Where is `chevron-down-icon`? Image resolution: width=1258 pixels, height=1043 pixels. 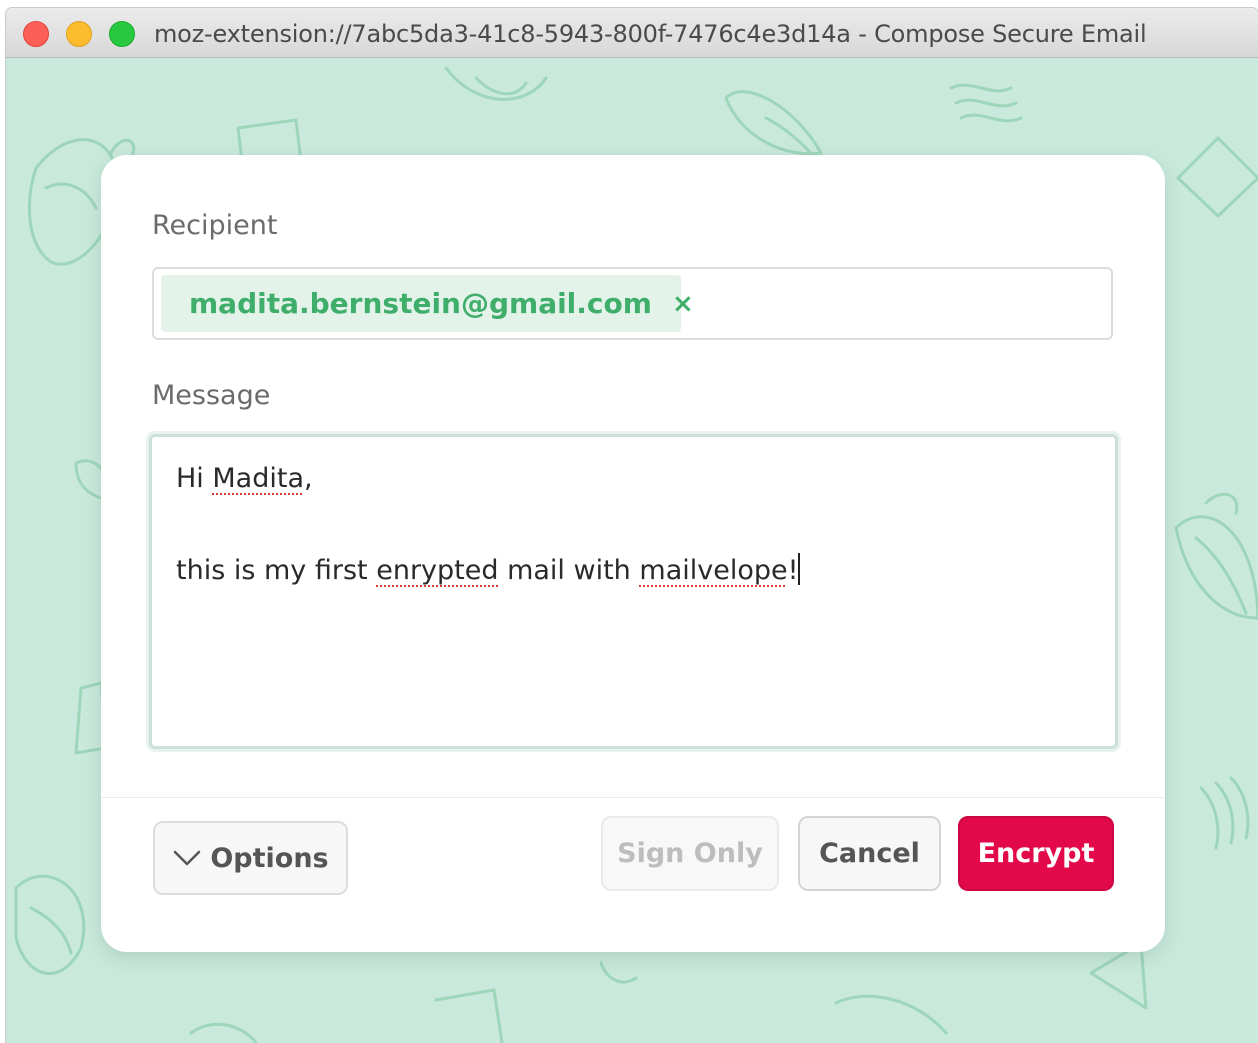
chevron-down-icon is located at coordinates (187, 858).